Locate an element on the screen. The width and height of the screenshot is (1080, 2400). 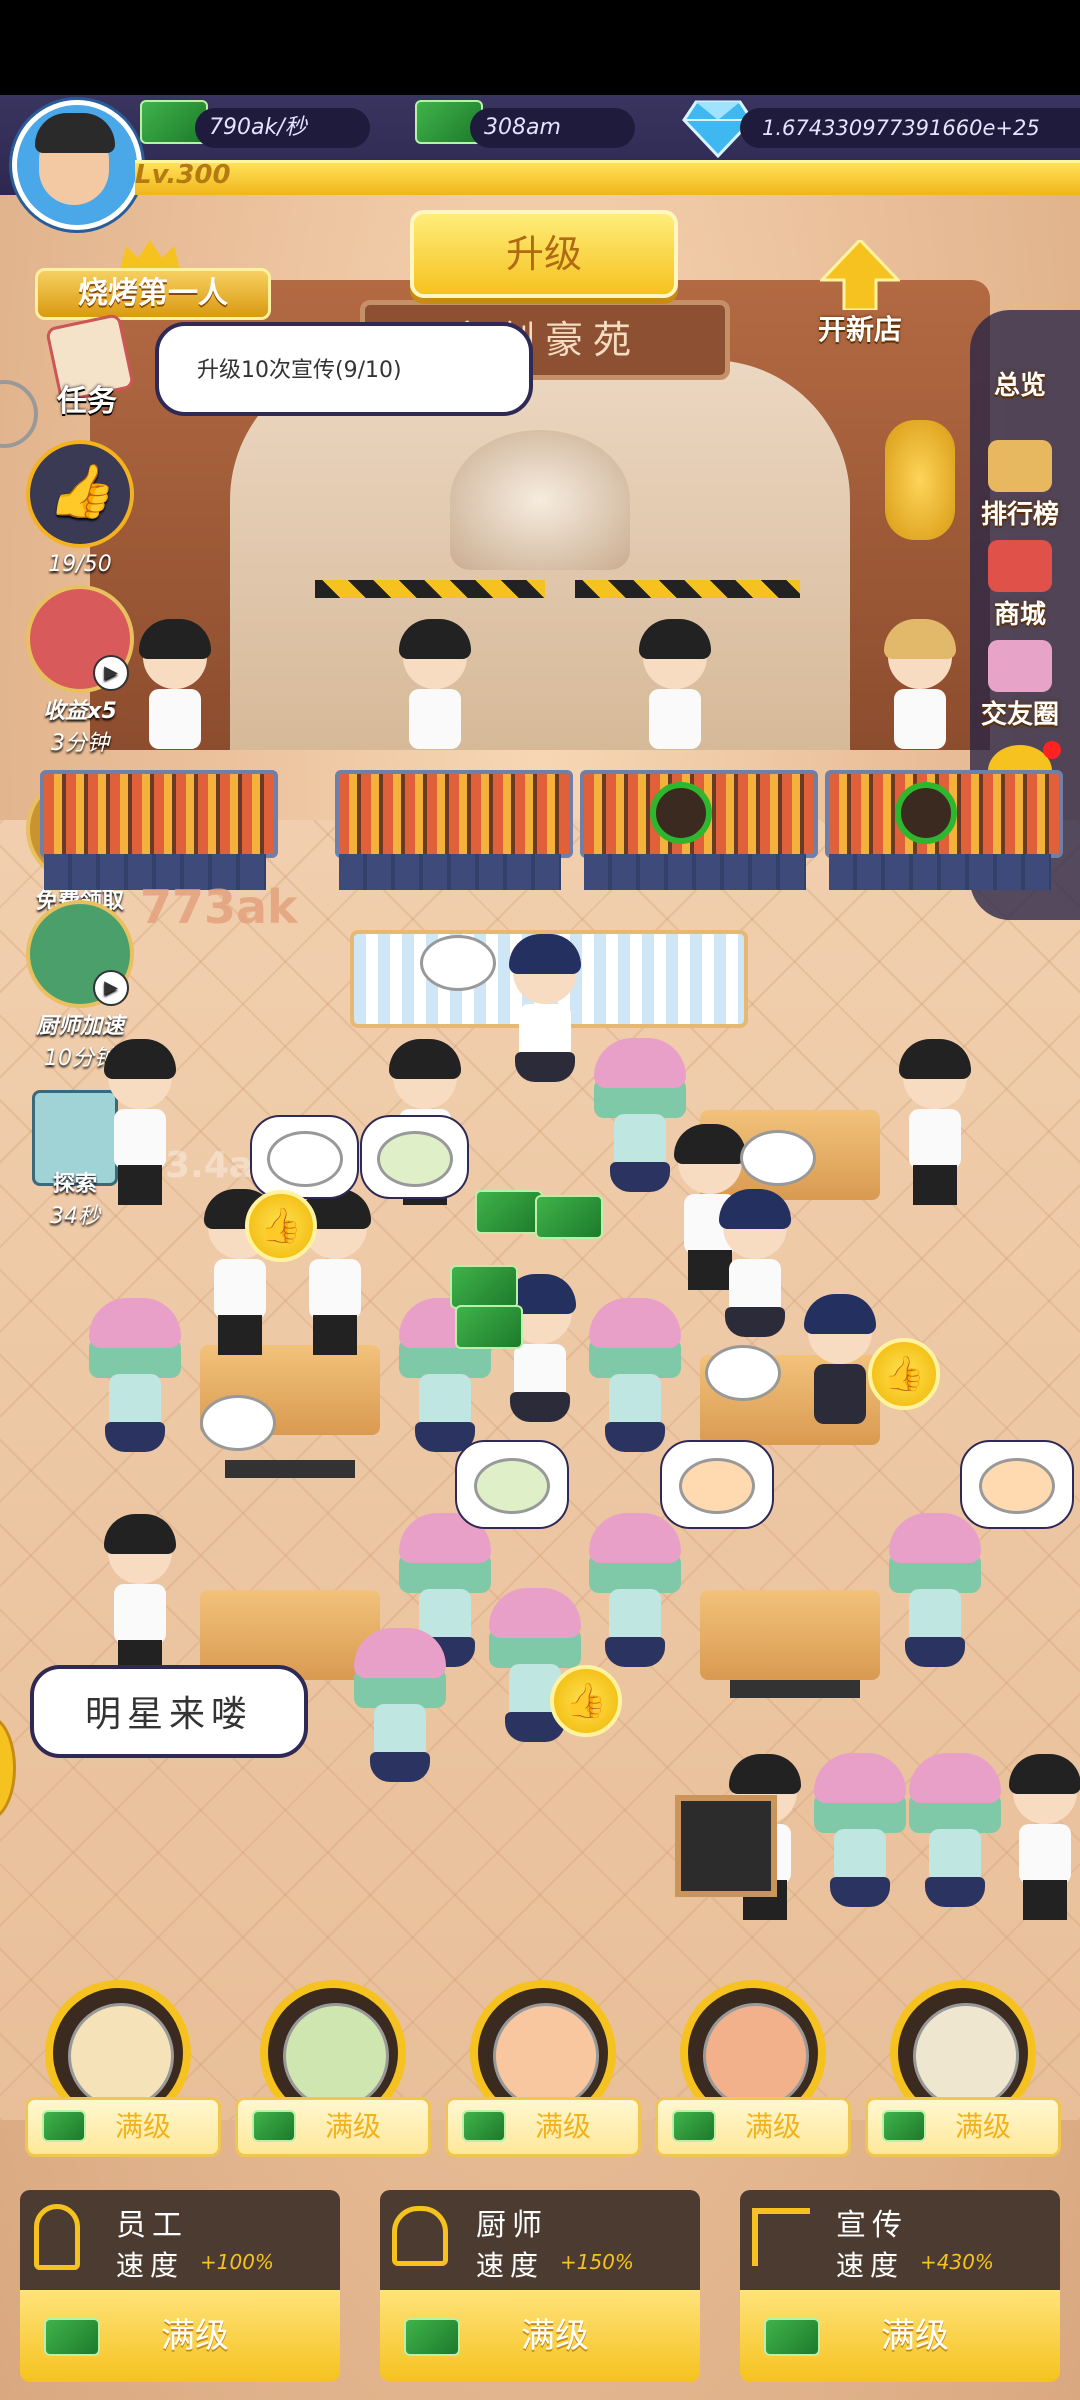
promotion-upgrade-button: 满级 is located at coordinates (900, 2336).